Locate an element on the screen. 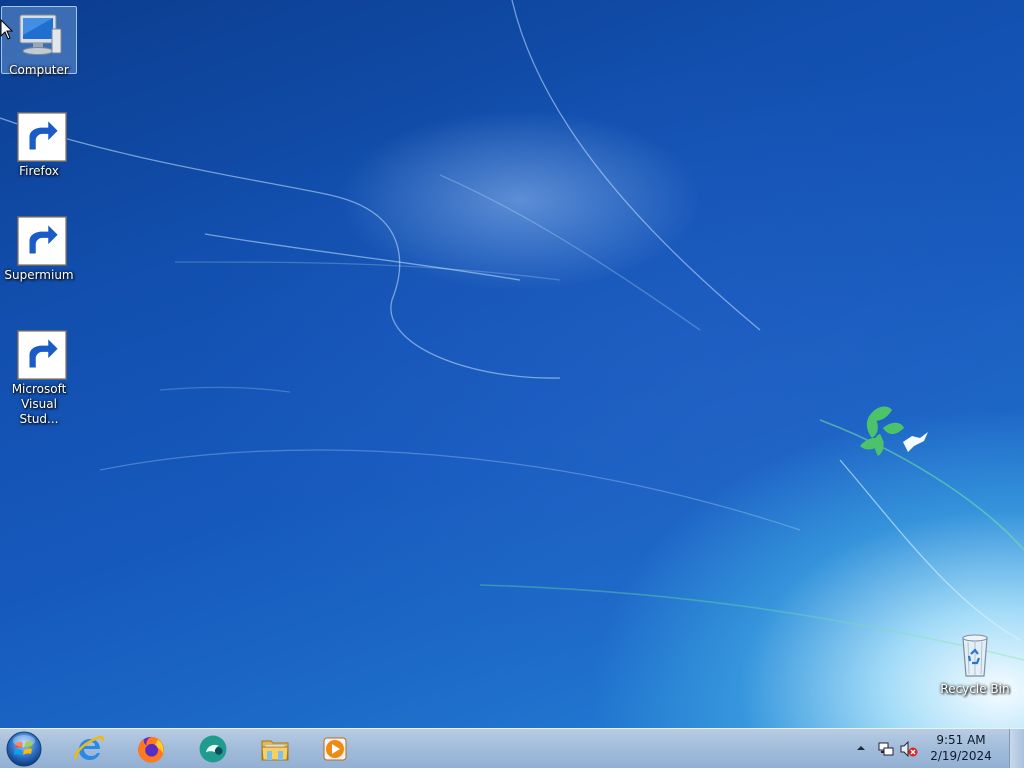  taskbar-windows-explorer is located at coordinates (275, 749).